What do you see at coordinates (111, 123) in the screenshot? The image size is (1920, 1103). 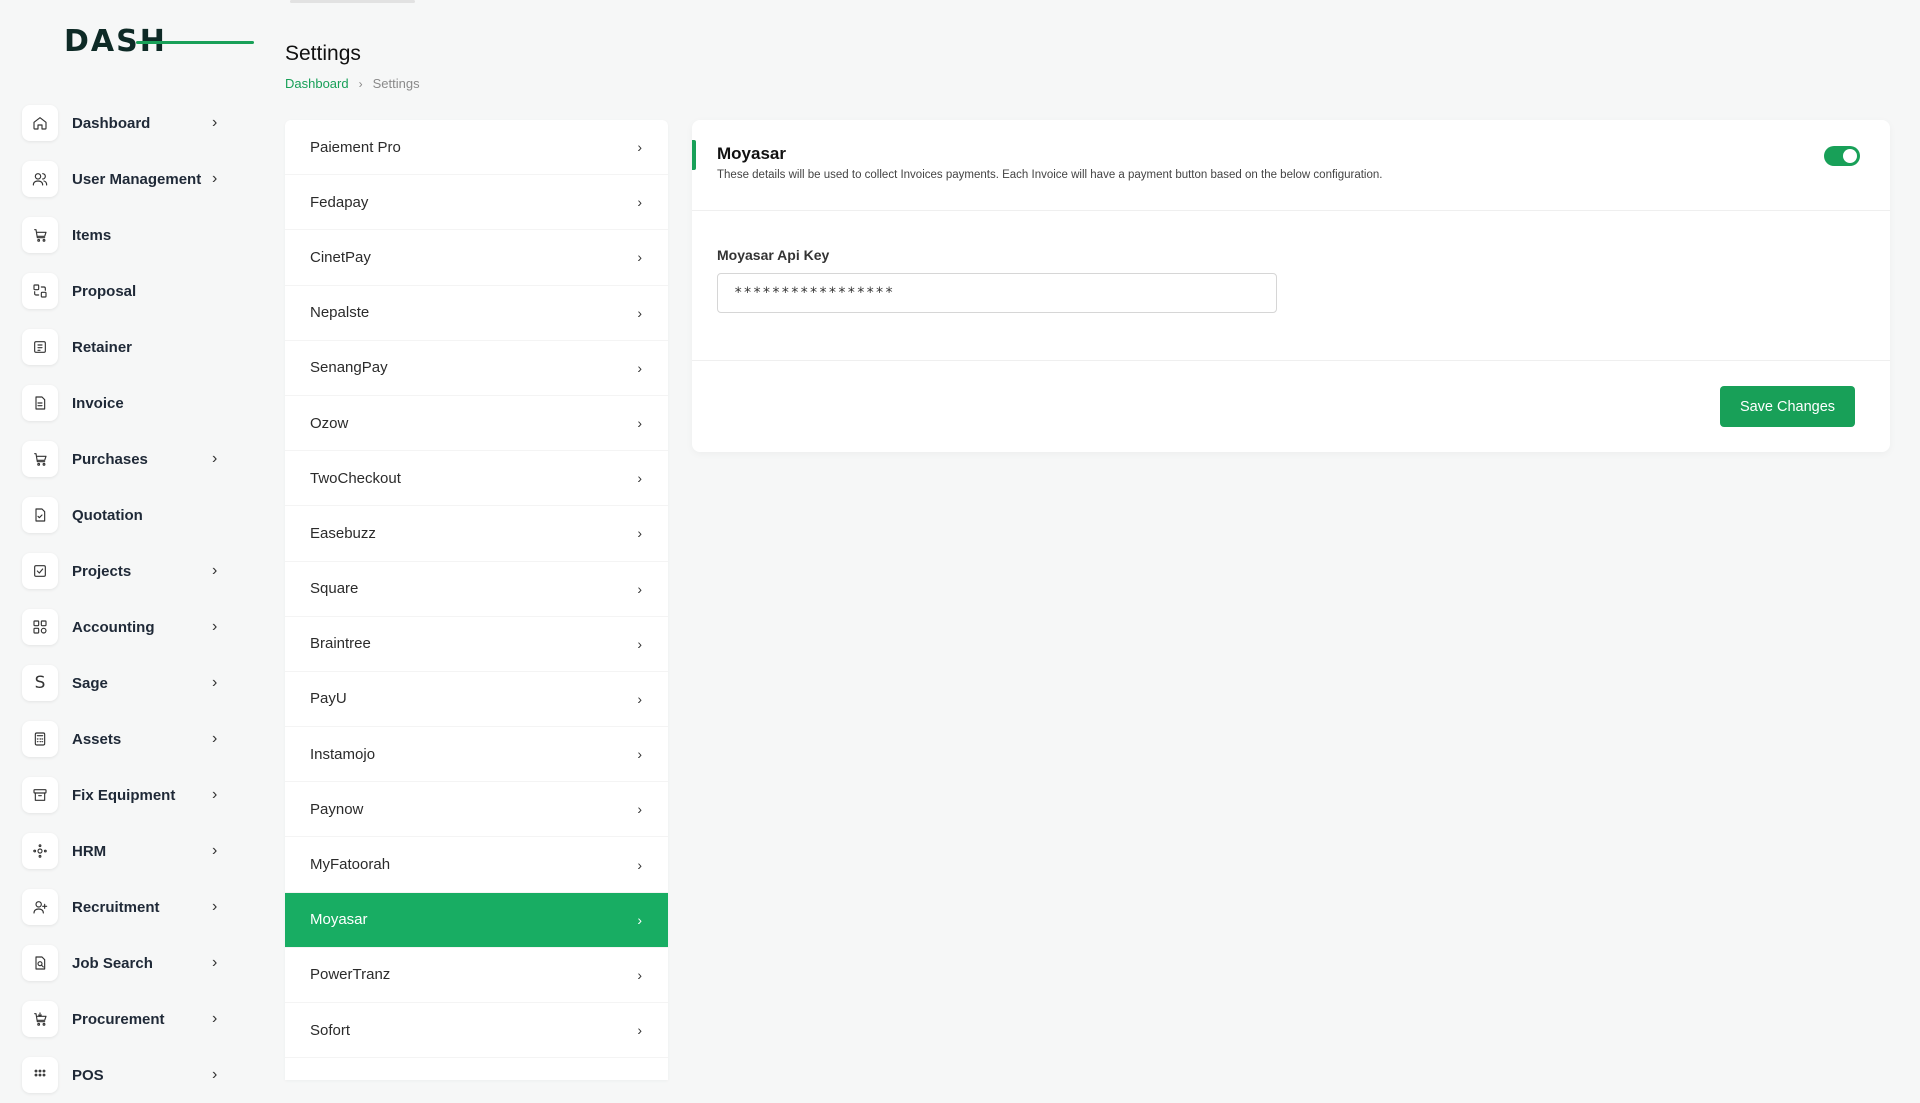 I see `sidebar-item-label: Dashboard` at bounding box center [111, 123].